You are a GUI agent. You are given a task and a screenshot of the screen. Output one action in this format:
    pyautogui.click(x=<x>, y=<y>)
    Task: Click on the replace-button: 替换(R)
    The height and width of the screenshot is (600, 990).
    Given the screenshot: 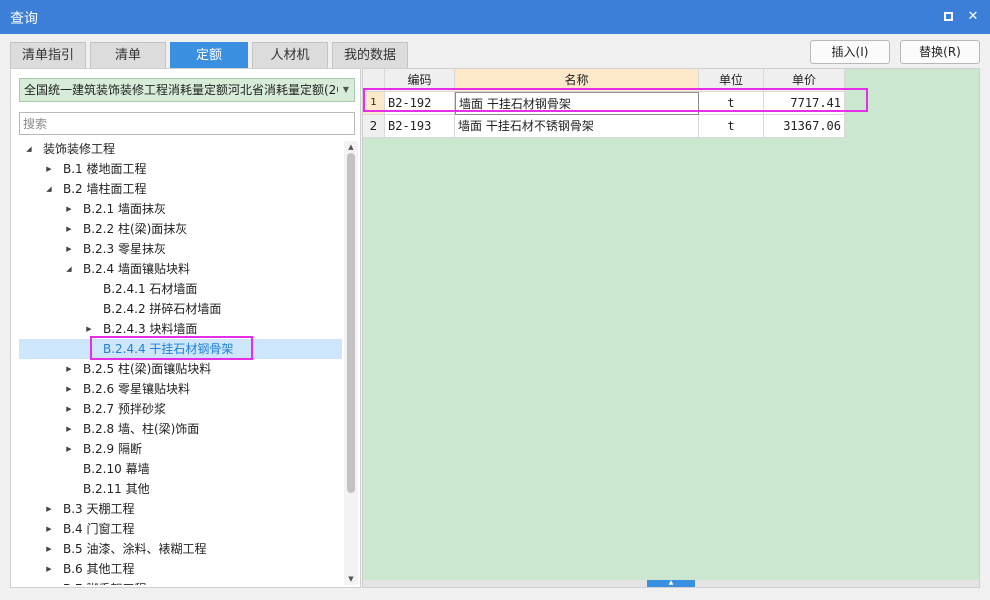 What is the action you would take?
    pyautogui.click(x=940, y=52)
    